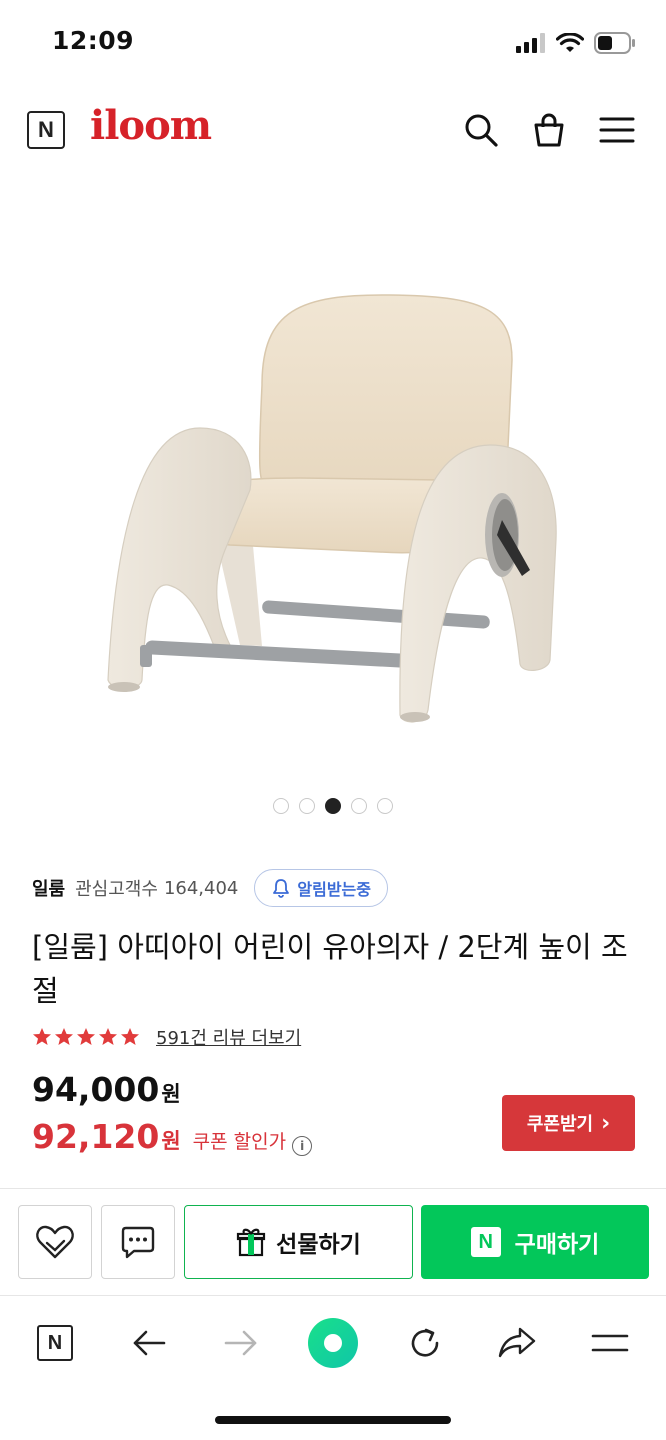  What do you see at coordinates (96, 1136) in the screenshot?
I see `sale-price-value: 92,120` at bounding box center [96, 1136].